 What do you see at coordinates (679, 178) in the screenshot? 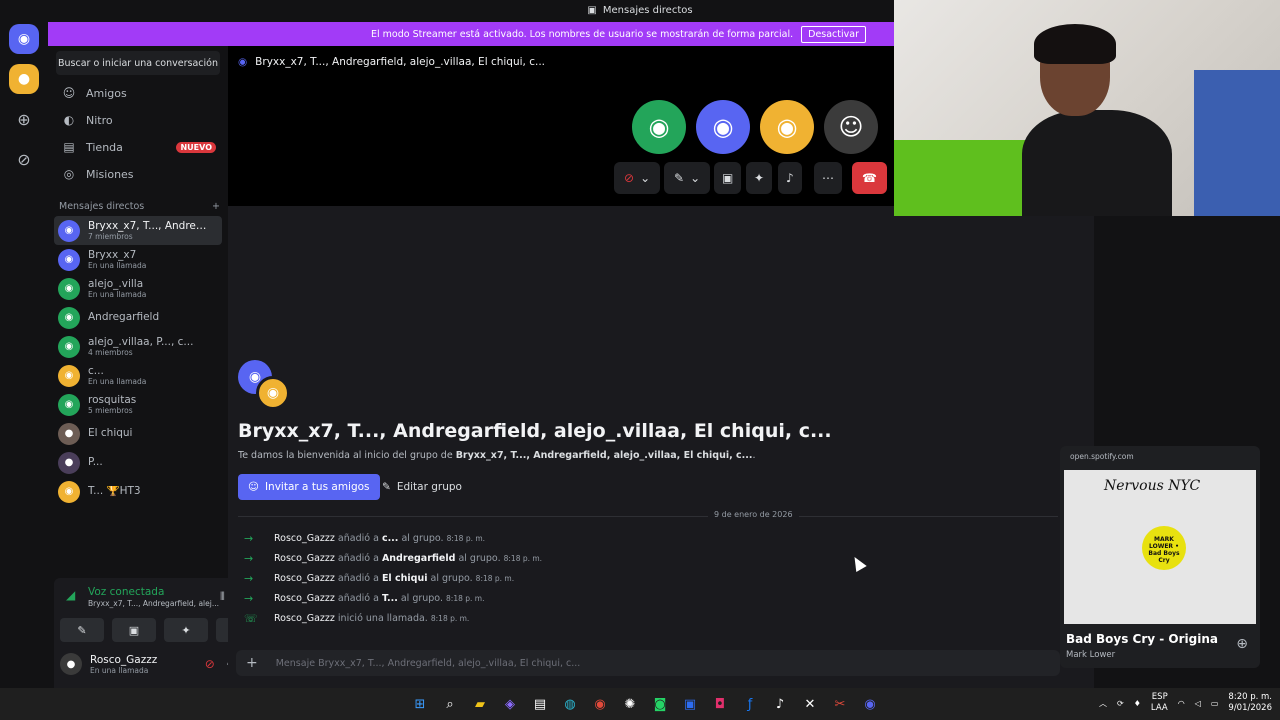
I see `camera-off-icon: ✎` at bounding box center [679, 178].